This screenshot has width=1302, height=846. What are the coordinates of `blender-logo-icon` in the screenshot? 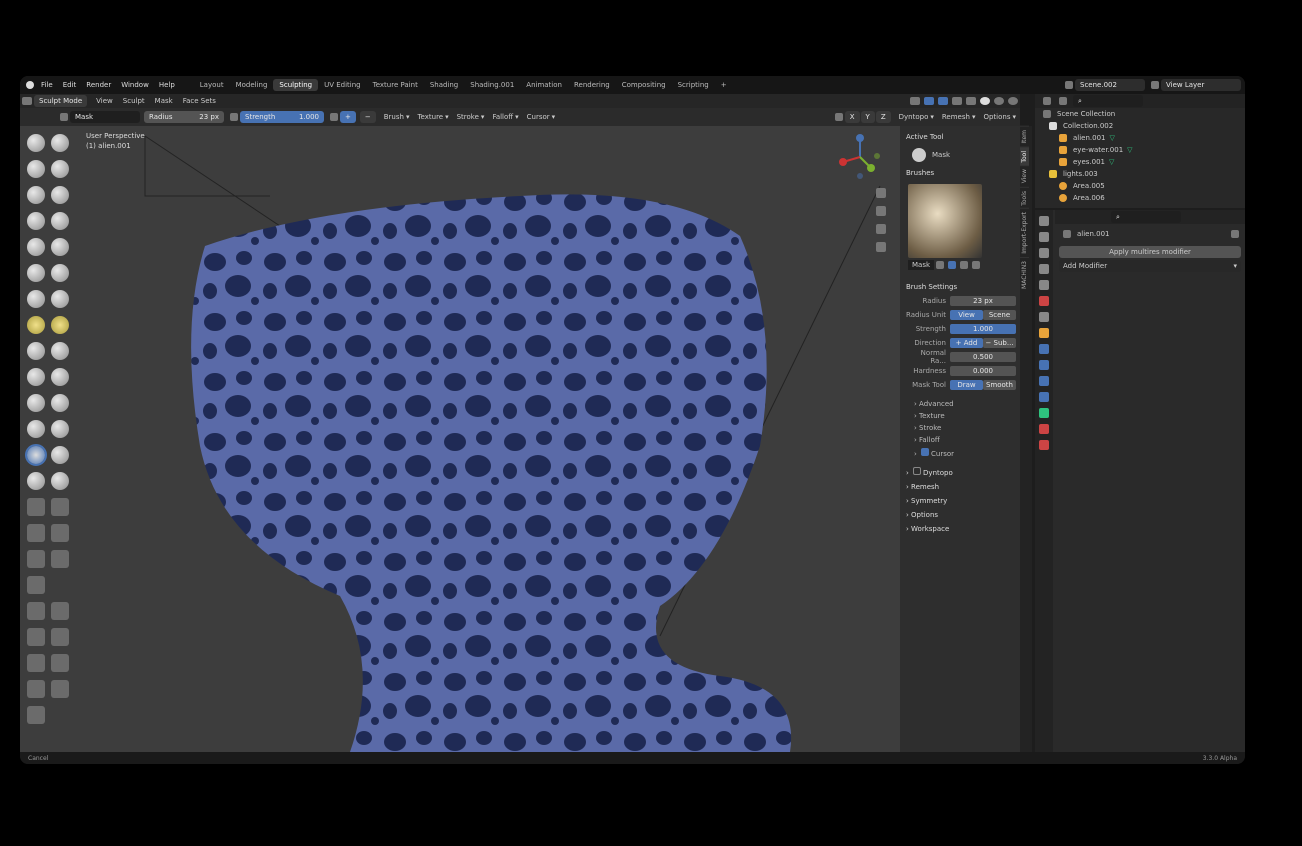 It's located at (30, 85).